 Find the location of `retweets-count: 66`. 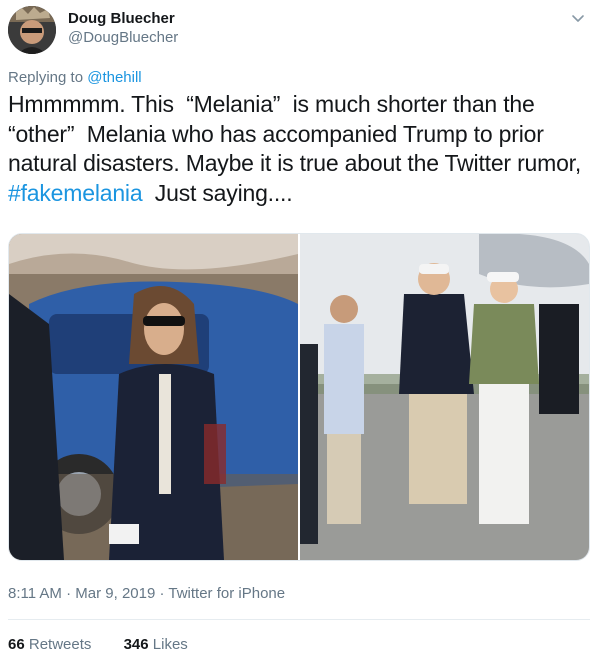

retweets-count: 66 is located at coordinates (16, 644).